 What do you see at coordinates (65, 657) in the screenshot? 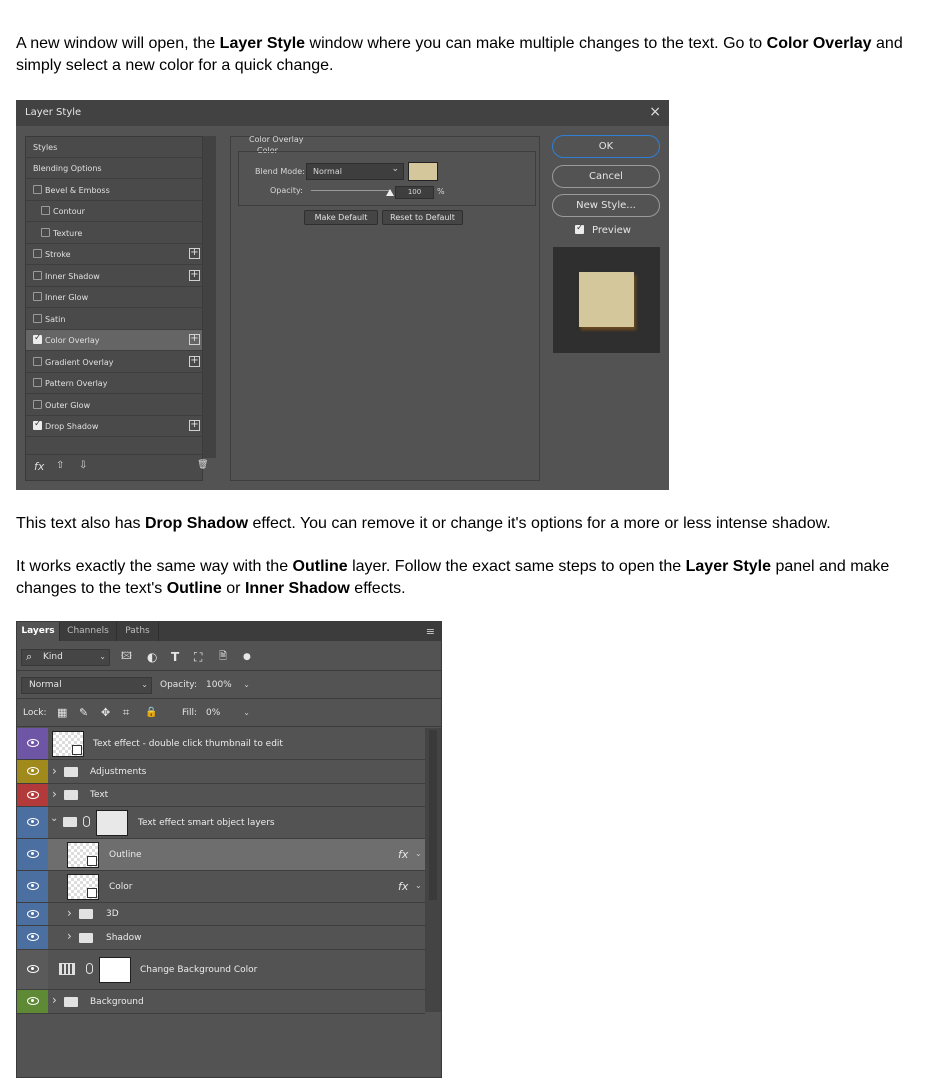
I see `kind-filter-select: ⌕ Kind ⌄` at bounding box center [65, 657].